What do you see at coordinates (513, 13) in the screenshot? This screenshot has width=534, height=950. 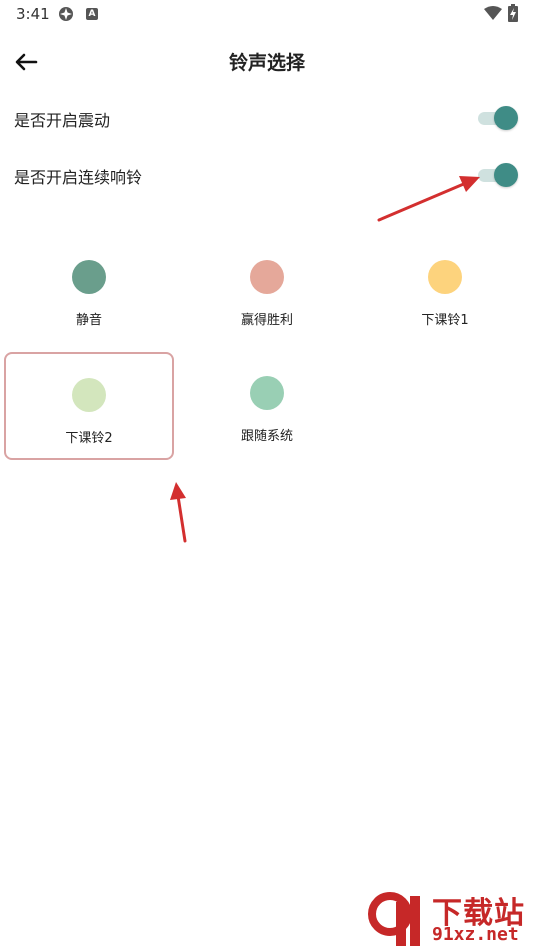 I see `battery-charging-icon` at bounding box center [513, 13].